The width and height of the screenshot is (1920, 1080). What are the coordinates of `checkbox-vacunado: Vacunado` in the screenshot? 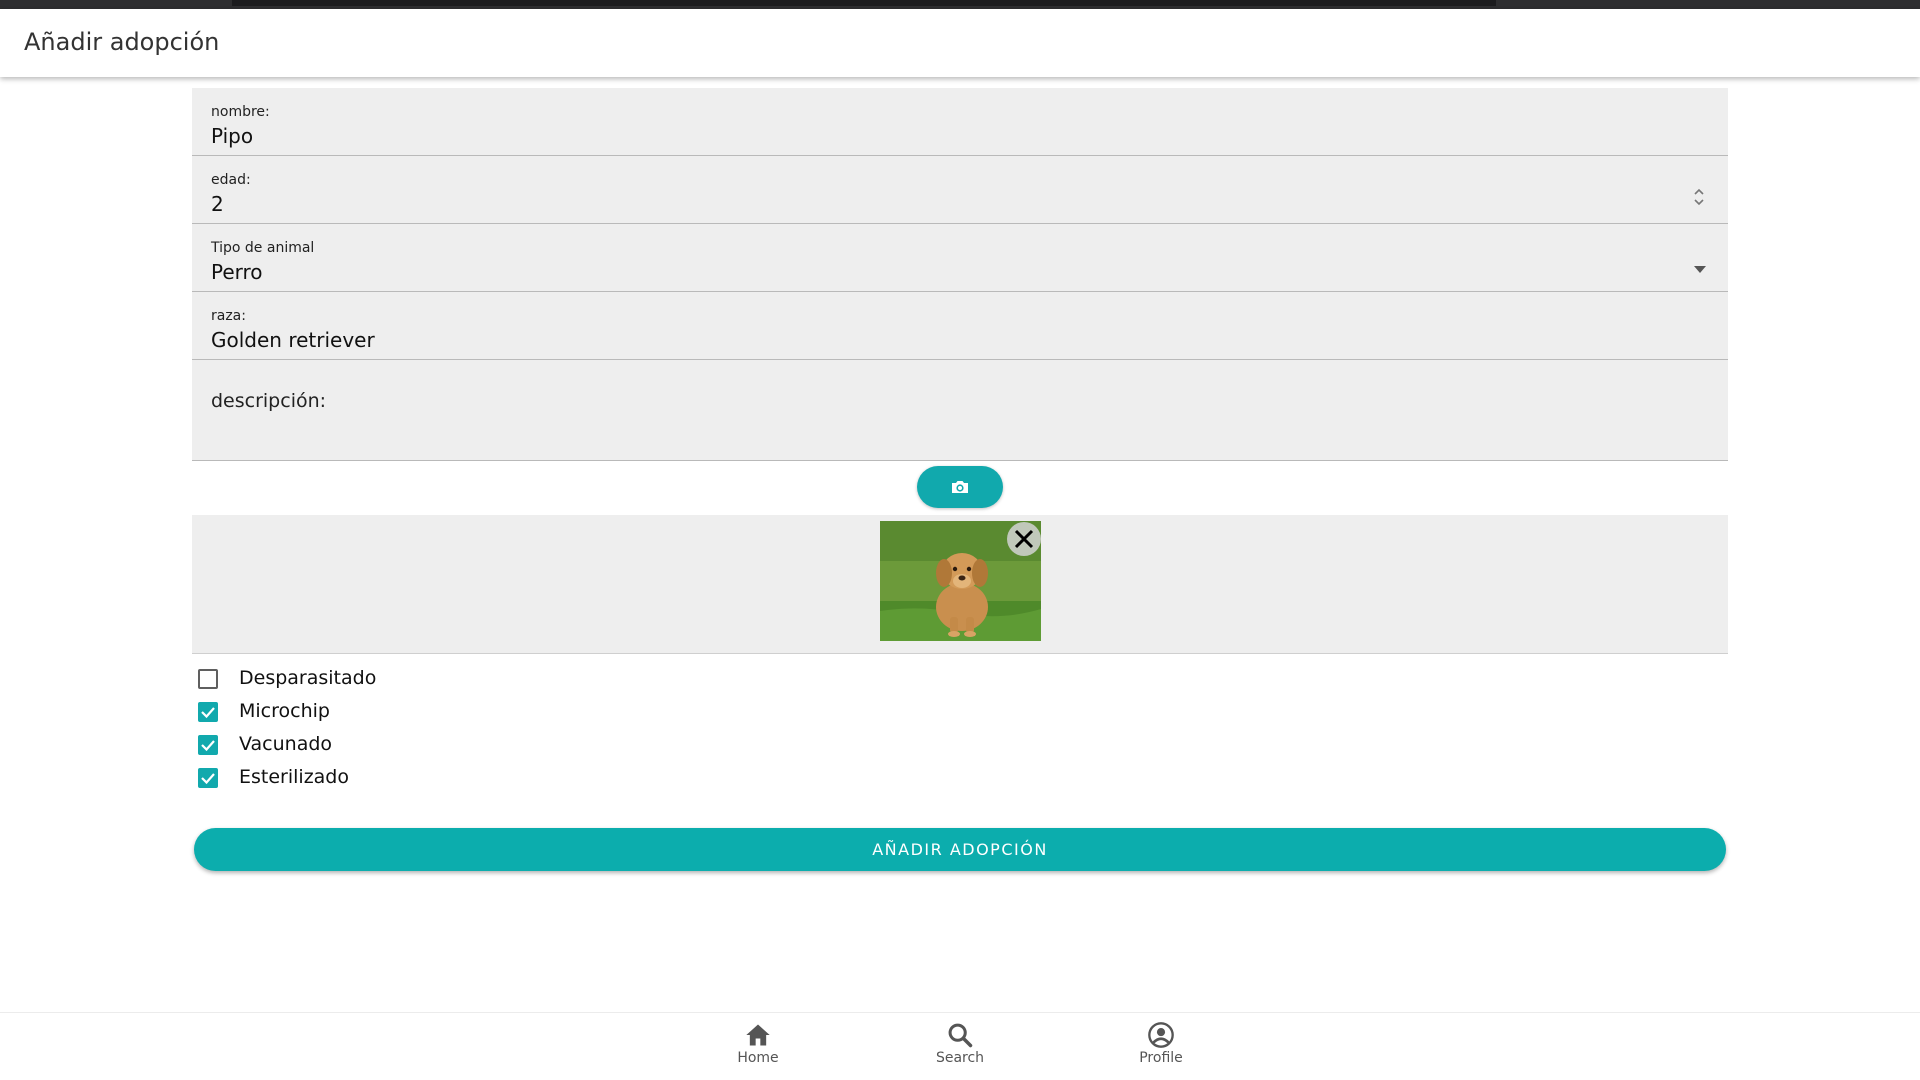 It's located at (960, 744).